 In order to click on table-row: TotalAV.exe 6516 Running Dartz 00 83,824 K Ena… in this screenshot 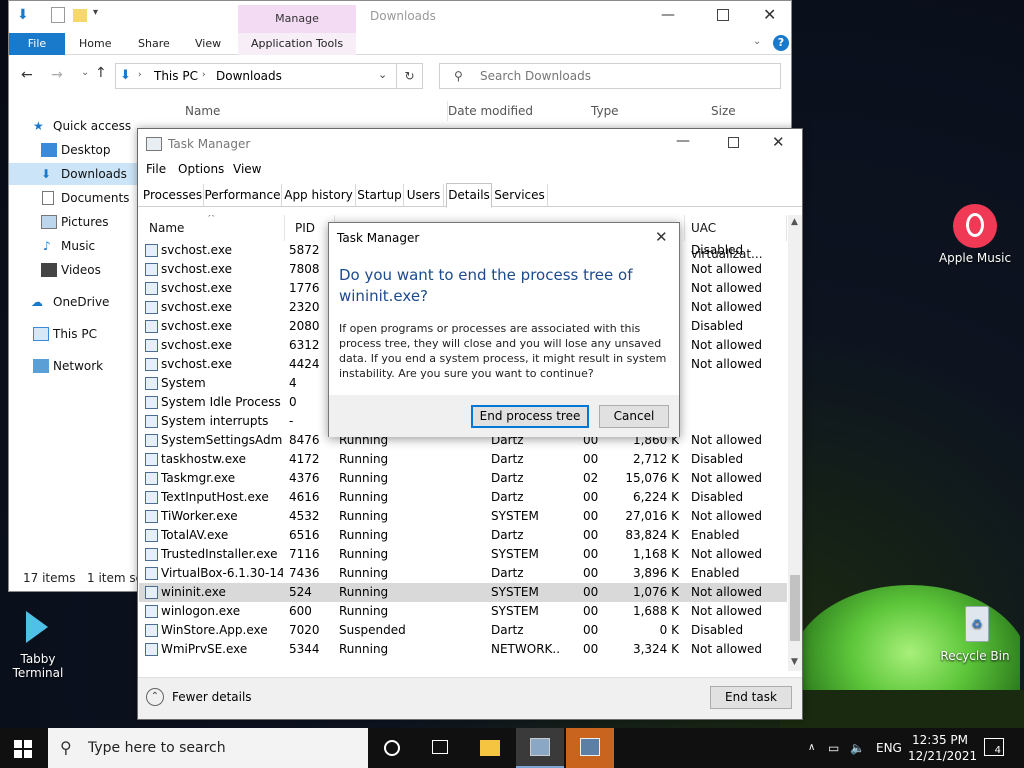, I will do `click(463, 535)`.